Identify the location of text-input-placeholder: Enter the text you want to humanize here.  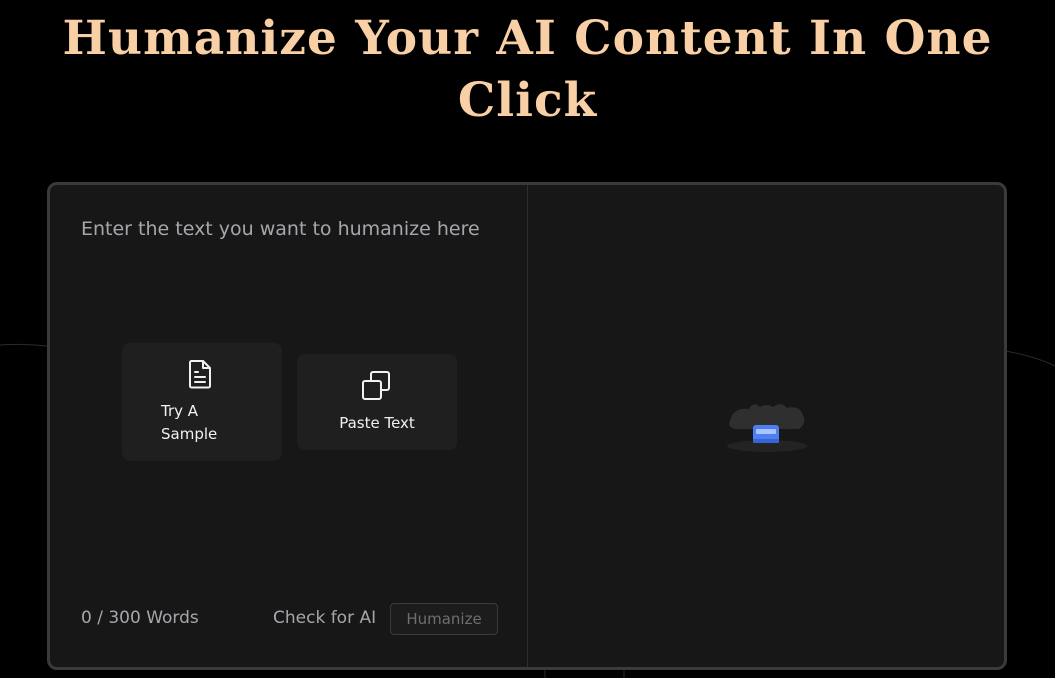
(280, 229).